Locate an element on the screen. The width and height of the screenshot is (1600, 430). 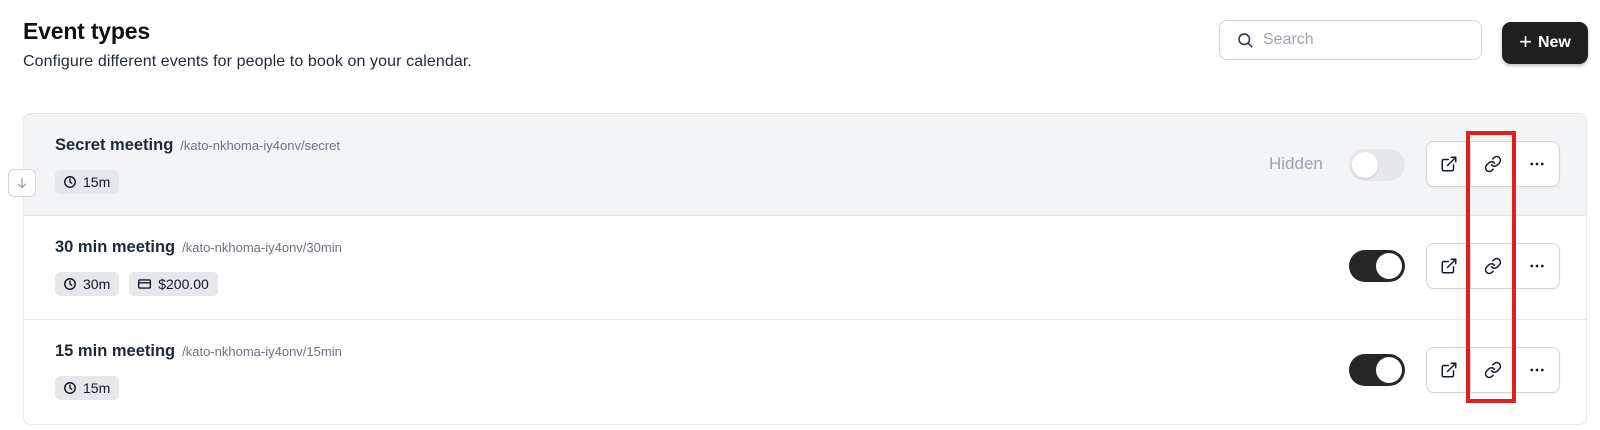
arrow-down-icon is located at coordinates (22, 183).